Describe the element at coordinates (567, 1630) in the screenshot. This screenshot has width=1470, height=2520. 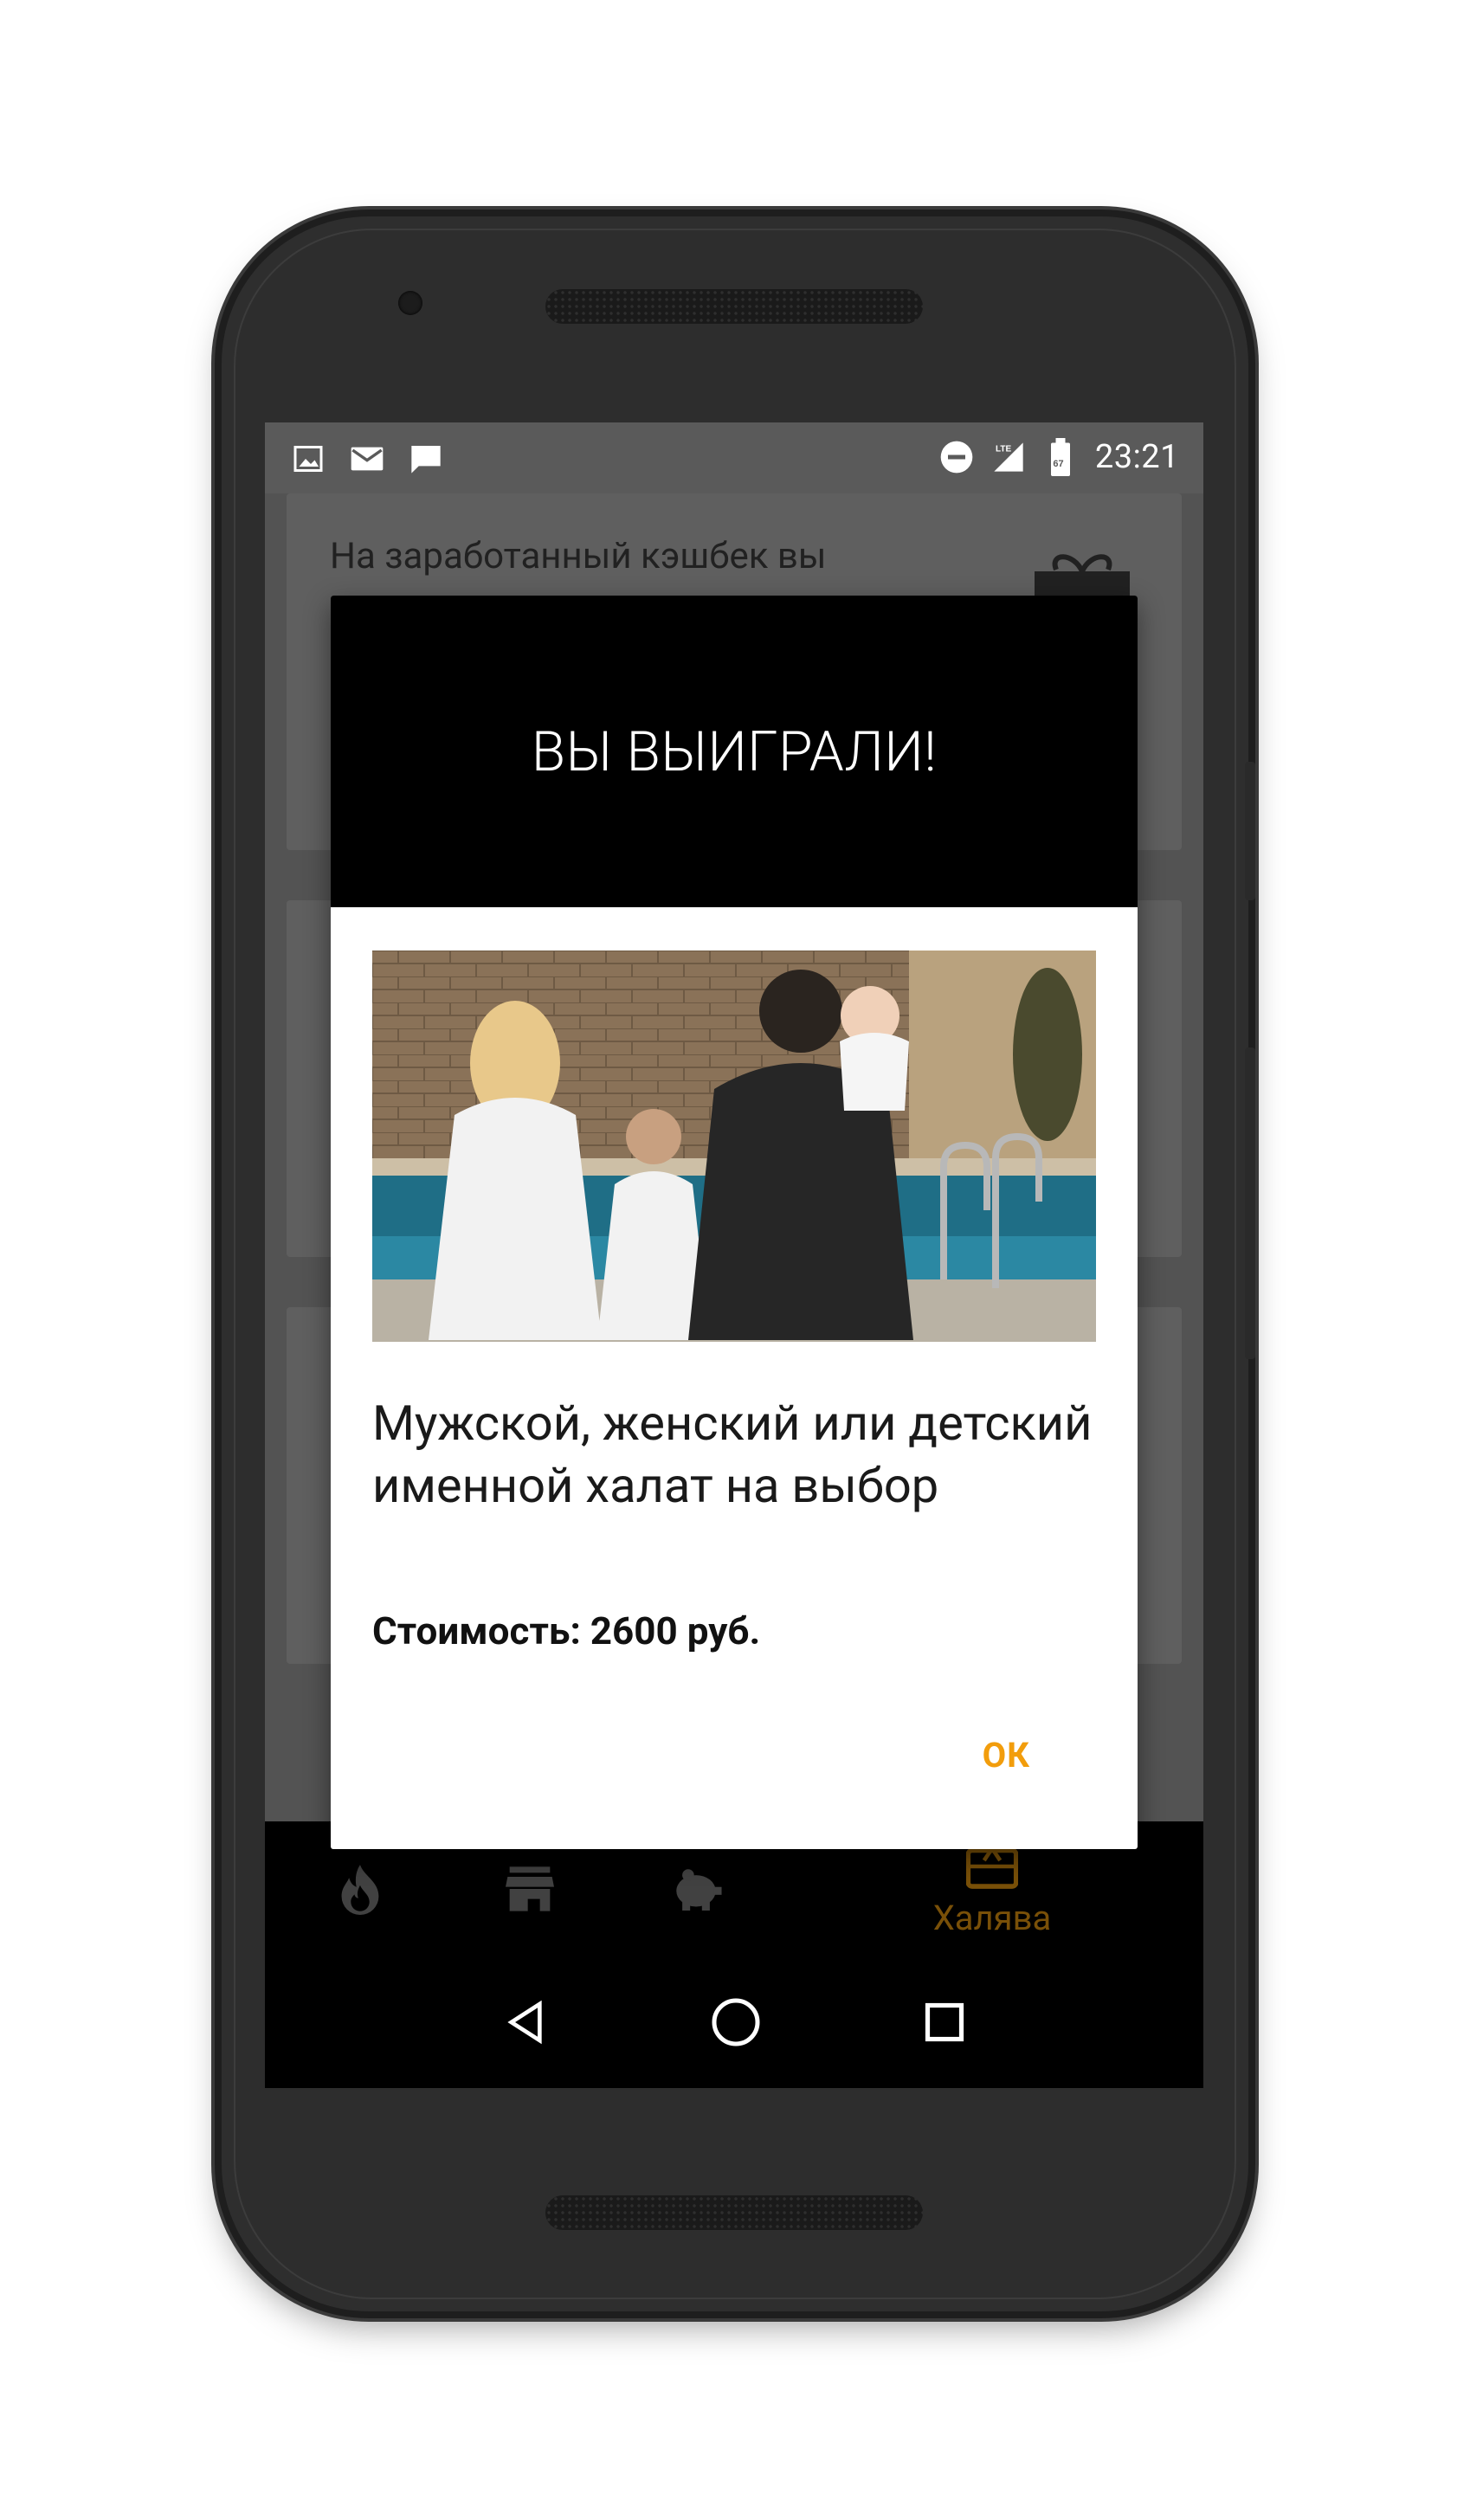
I see `prize-price: Стоимость: 2600 руб.` at that location.